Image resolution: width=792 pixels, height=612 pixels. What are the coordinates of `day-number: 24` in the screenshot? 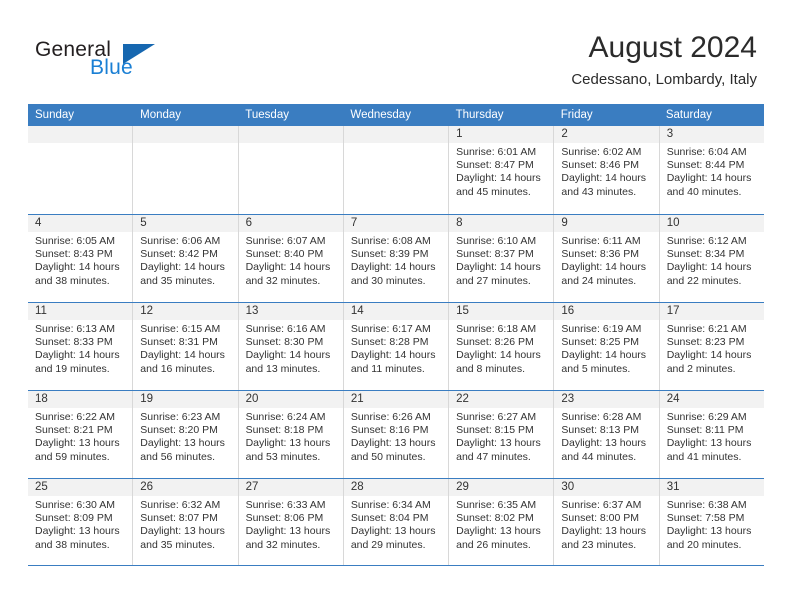 It's located at (711, 399).